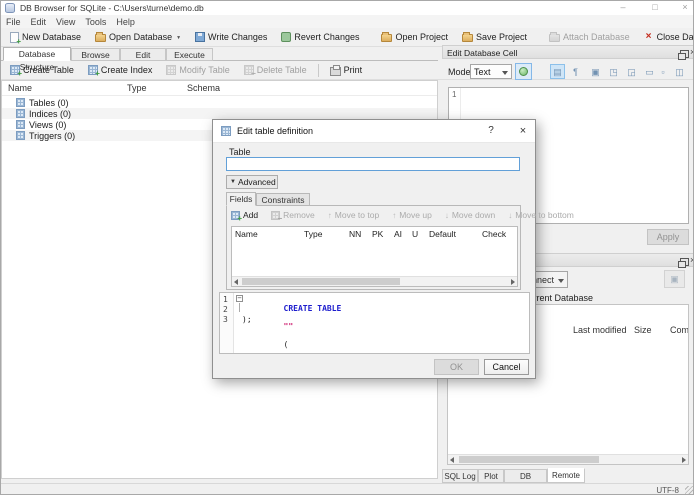 The width and height of the screenshot is (694, 495). Describe the element at coordinates (45, 38) in the screenshot. I see `new-database-button: New Database` at that location.